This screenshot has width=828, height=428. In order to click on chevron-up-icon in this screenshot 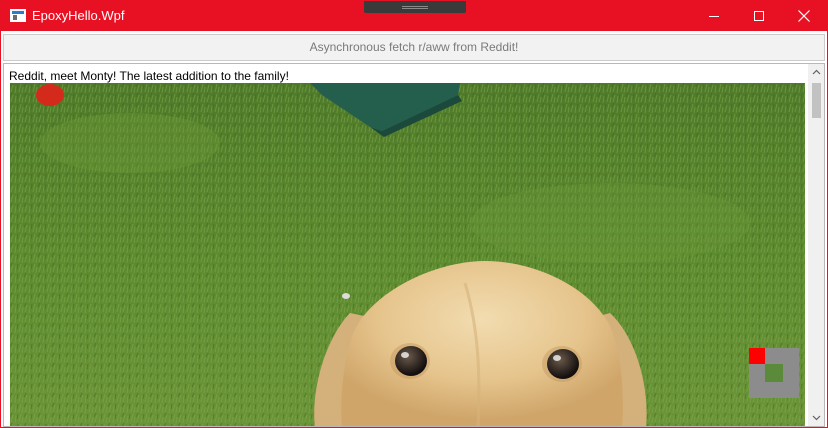, I will do `click(816, 72)`.